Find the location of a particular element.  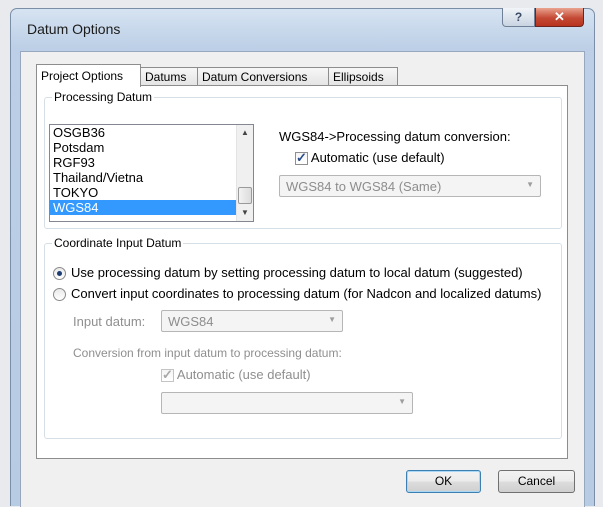

radio-icon is located at coordinates (59, 295).